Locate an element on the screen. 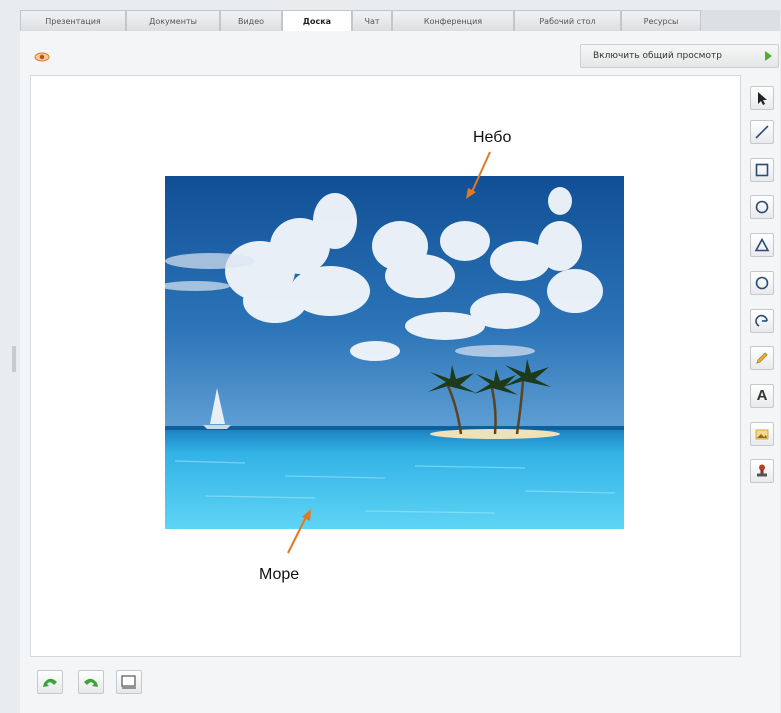 The height and width of the screenshot is (713, 781). tool-circle is located at coordinates (762, 283).